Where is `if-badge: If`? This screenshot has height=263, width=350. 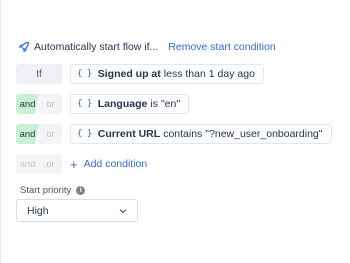 if-badge: If is located at coordinates (39, 74).